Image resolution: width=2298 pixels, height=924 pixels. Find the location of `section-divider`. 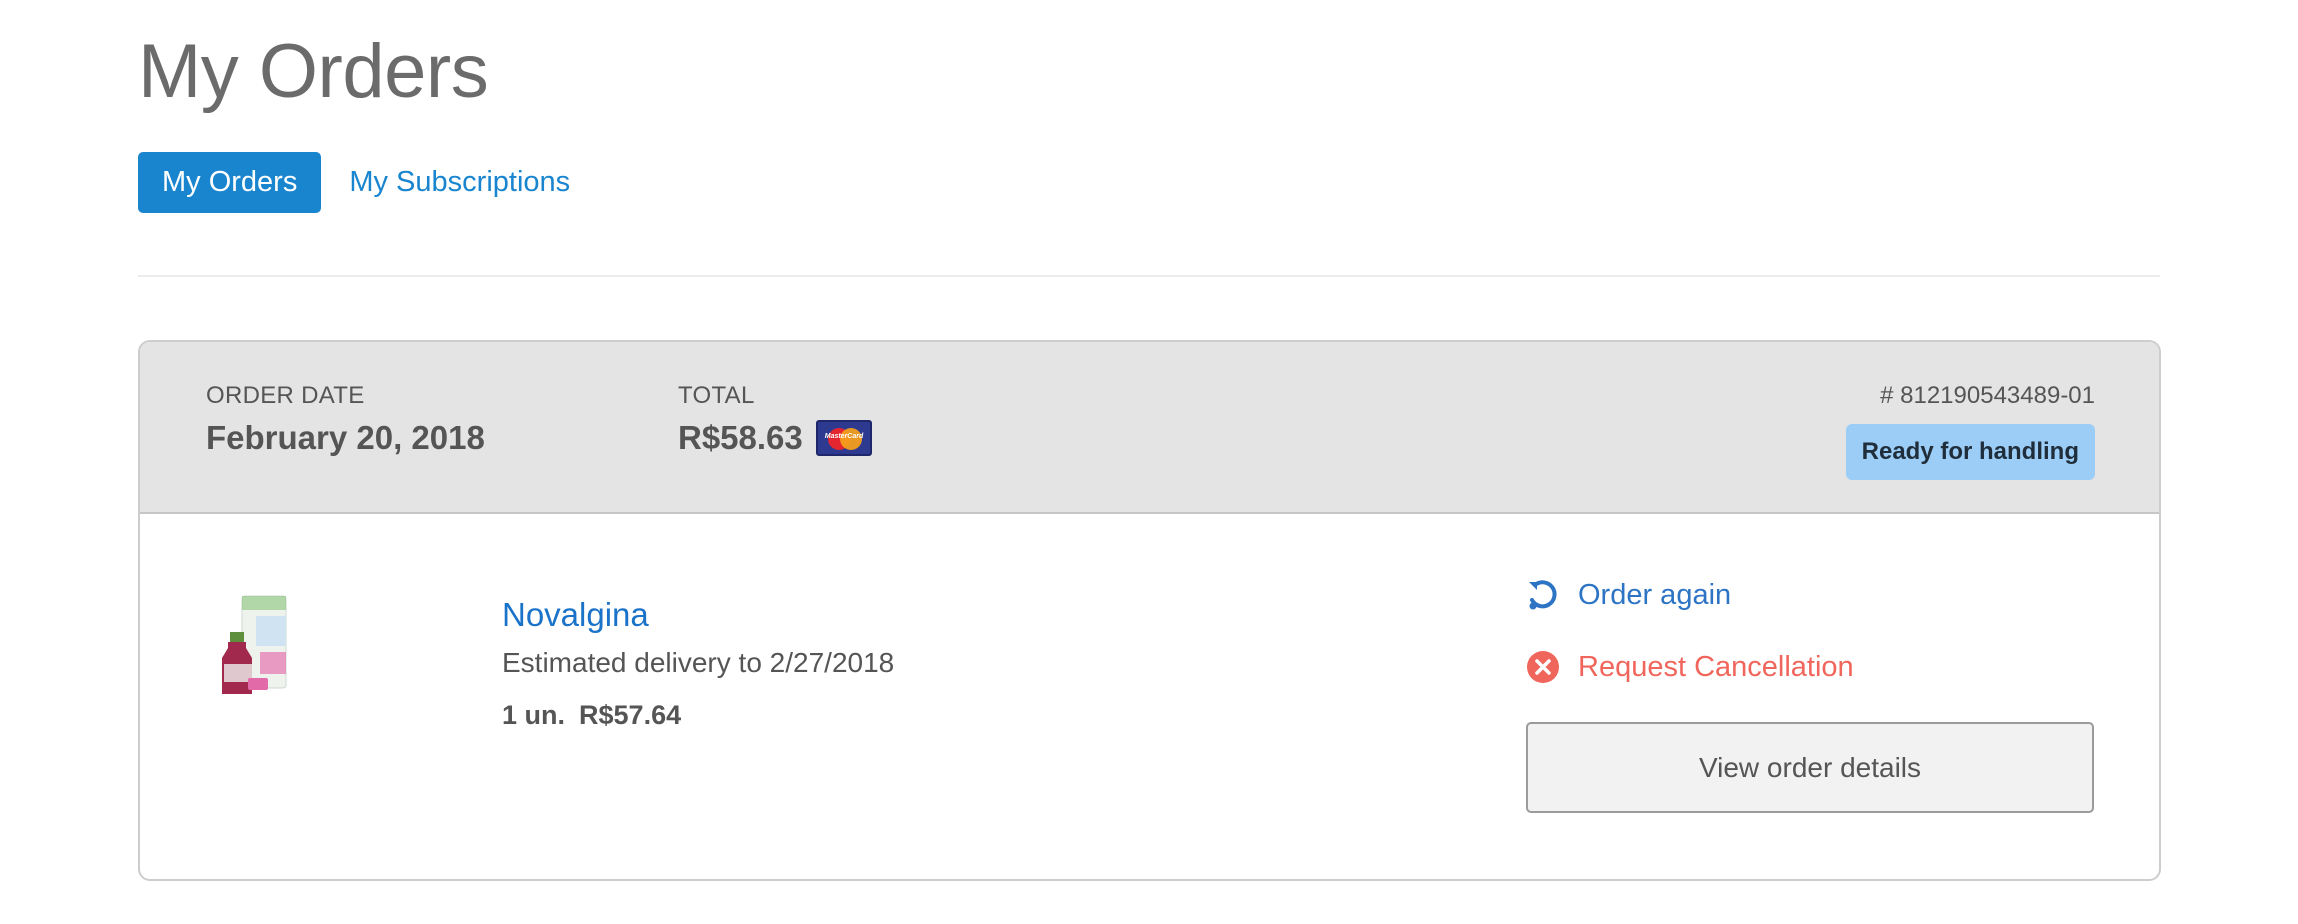

section-divider is located at coordinates (1149, 276).